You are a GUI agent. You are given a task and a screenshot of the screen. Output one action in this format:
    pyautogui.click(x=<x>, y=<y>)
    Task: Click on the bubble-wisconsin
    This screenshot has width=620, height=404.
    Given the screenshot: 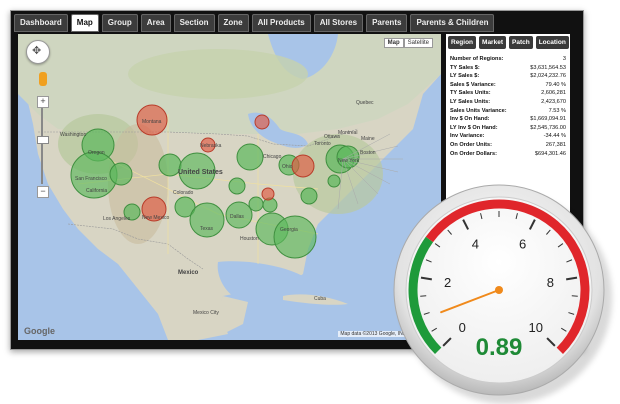 What is the action you would take?
    pyautogui.click(x=268, y=194)
    